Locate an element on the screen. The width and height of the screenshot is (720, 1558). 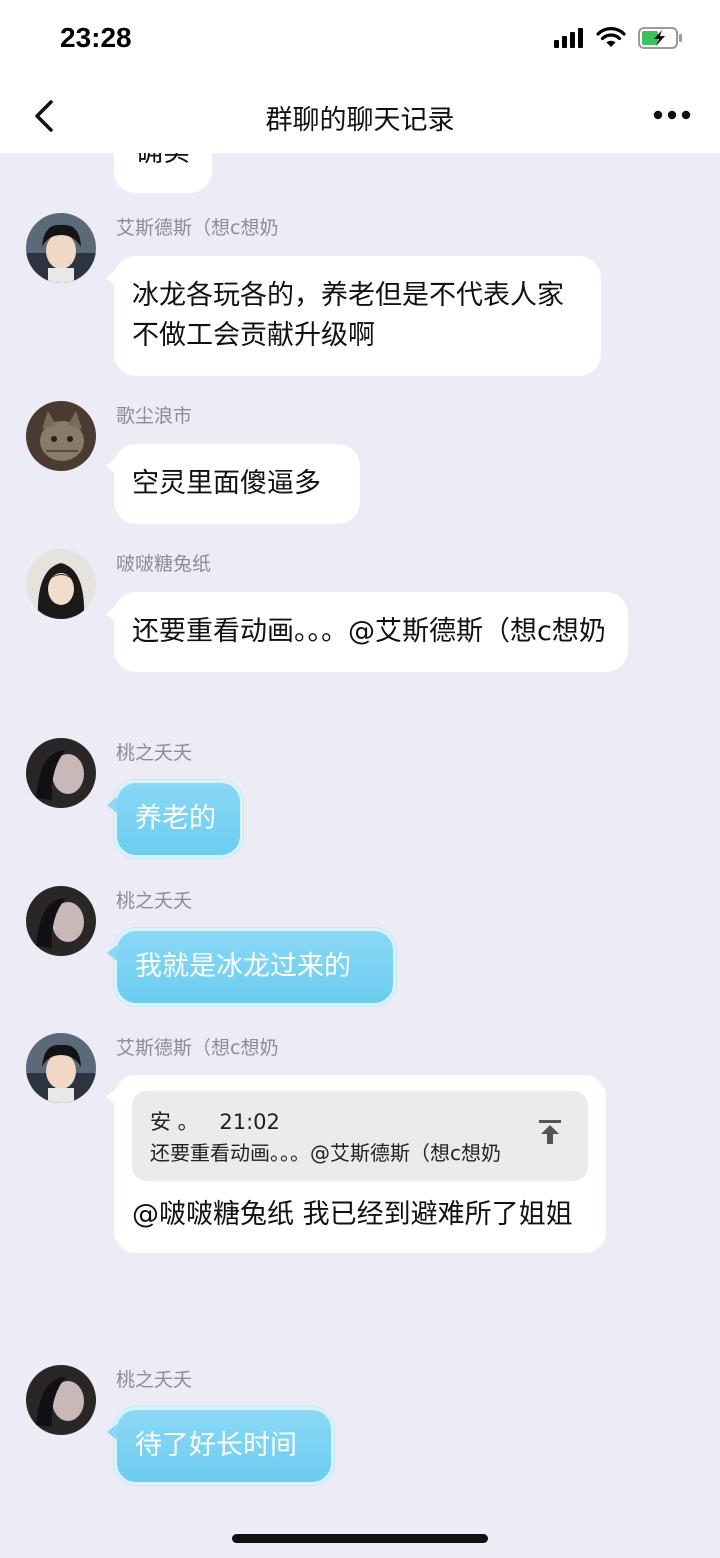
more-button is located at coordinates (672, 115).